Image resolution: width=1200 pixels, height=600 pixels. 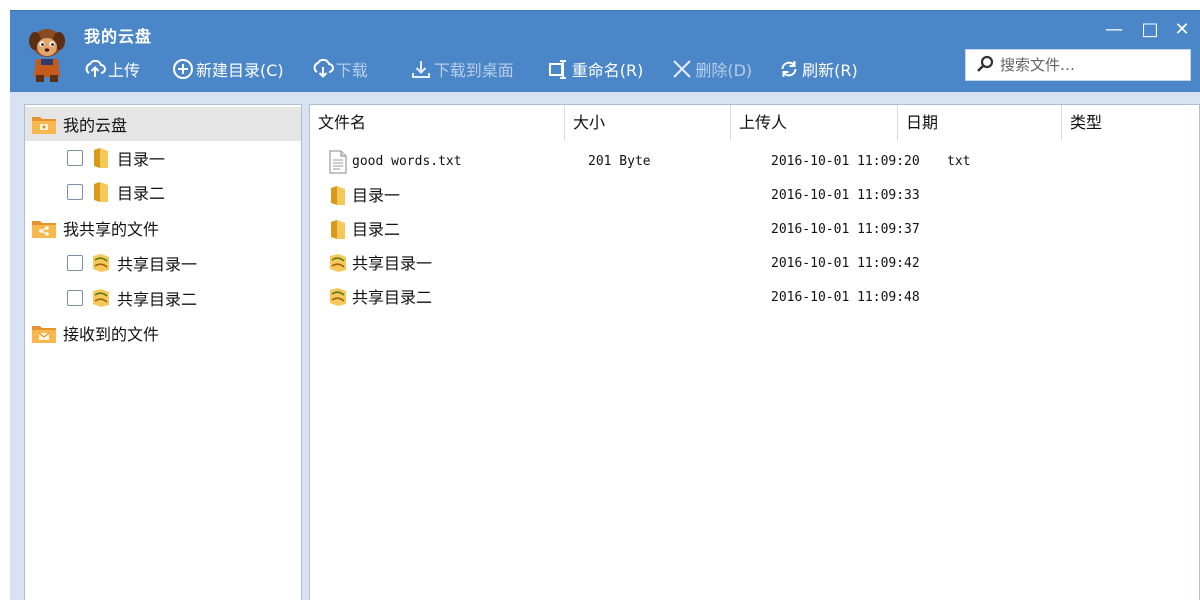 I want to click on file-name-cell: 共享目录一, so click(x=380, y=264).